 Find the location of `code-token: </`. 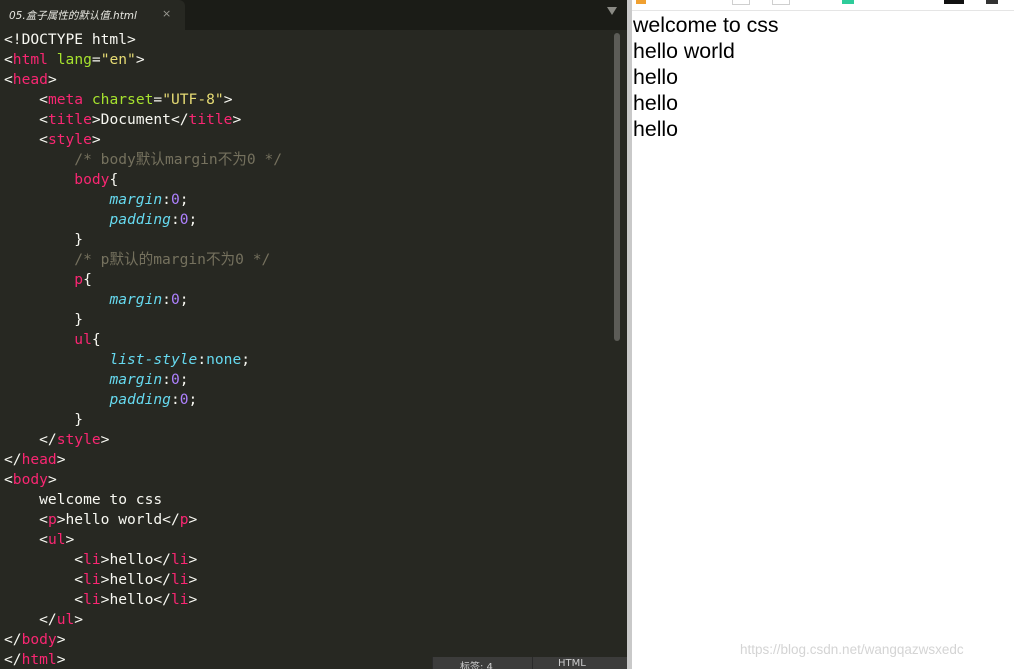

code-token: </ is located at coordinates (13, 639).